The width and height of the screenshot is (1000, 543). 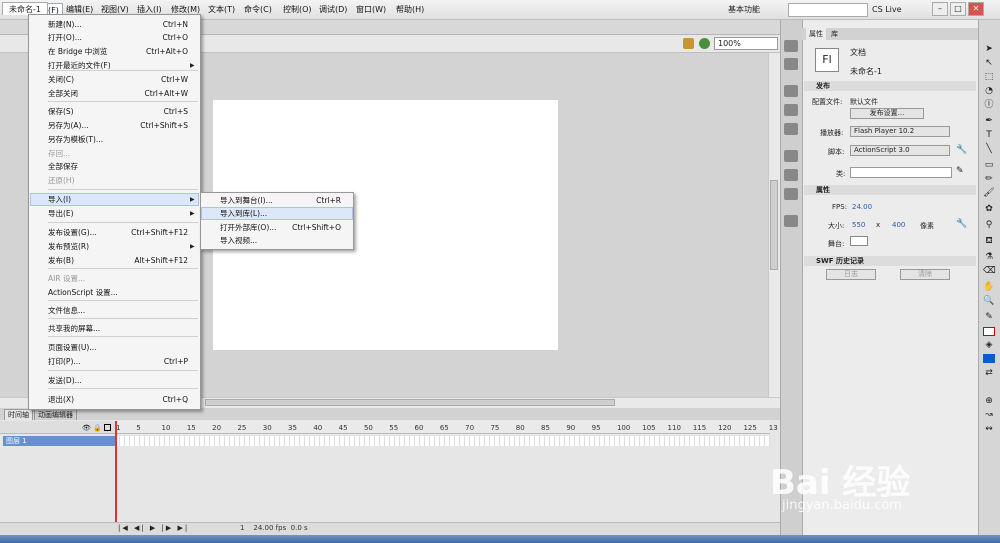 What do you see at coordinates (59, 199) in the screenshot?
I see `file-menu-item: 导入(I)` at bounding box center [59, 199].